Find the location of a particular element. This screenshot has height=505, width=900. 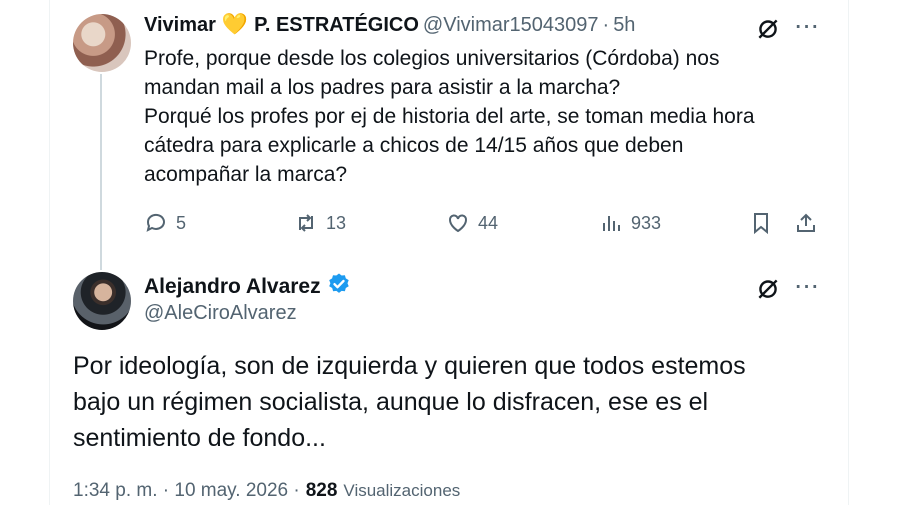

views-button: 933 is located at coordinates (630, 223).